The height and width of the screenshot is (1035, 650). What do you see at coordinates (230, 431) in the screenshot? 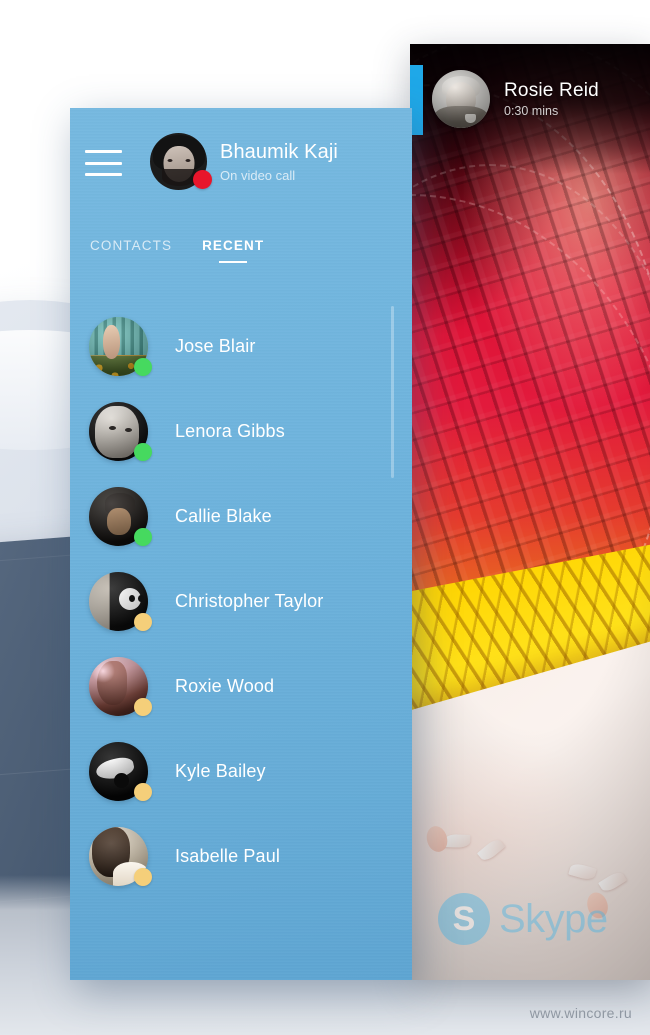
I see `contact-name: Lenora Gibbs` at bounding box center [230, 431].